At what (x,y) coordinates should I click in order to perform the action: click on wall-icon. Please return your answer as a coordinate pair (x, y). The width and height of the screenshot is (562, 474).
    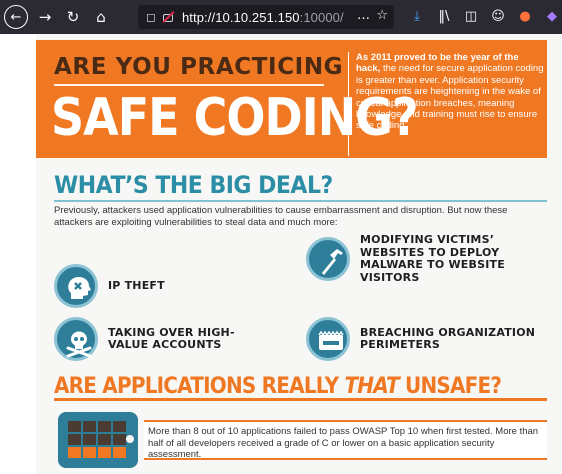
    Looking at the image, I should click on (328, 339).